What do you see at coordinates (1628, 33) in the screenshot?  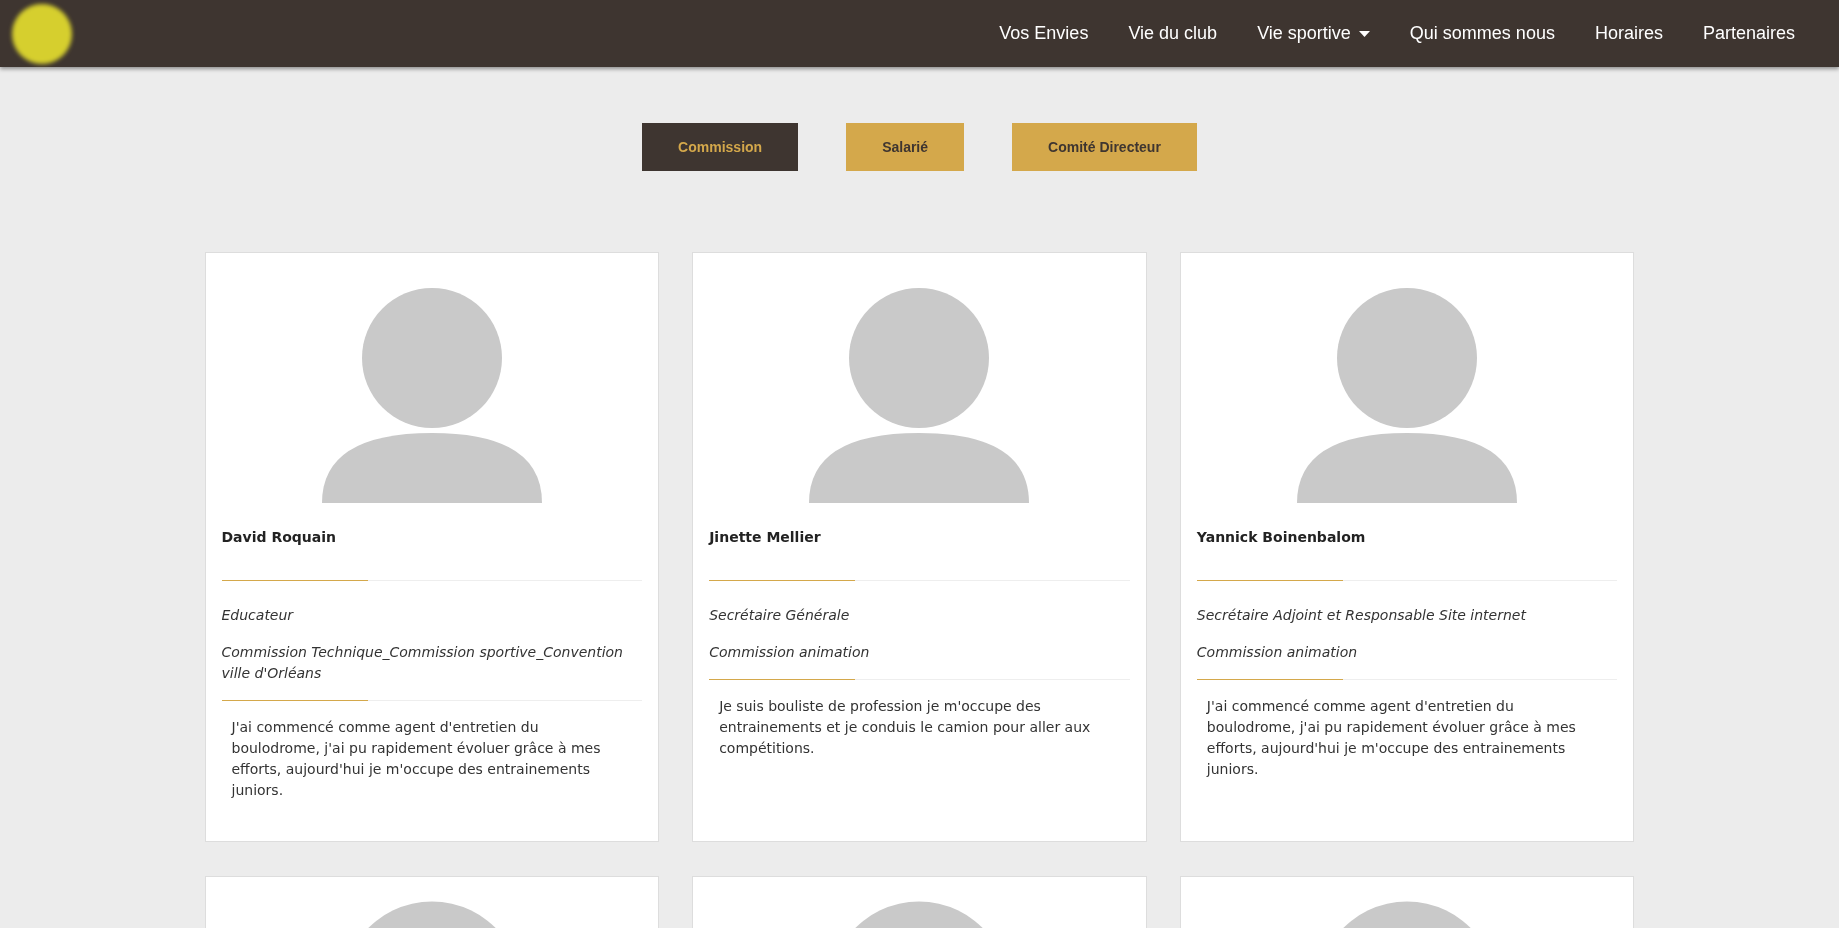 I see `nav-link: Horaires` at bounding box center [1628, 33].